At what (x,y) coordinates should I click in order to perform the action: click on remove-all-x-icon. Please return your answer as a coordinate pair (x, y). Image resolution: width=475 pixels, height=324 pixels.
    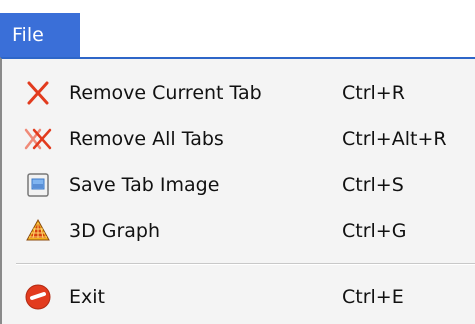
    Looking at the image, I should click on (38, 139).